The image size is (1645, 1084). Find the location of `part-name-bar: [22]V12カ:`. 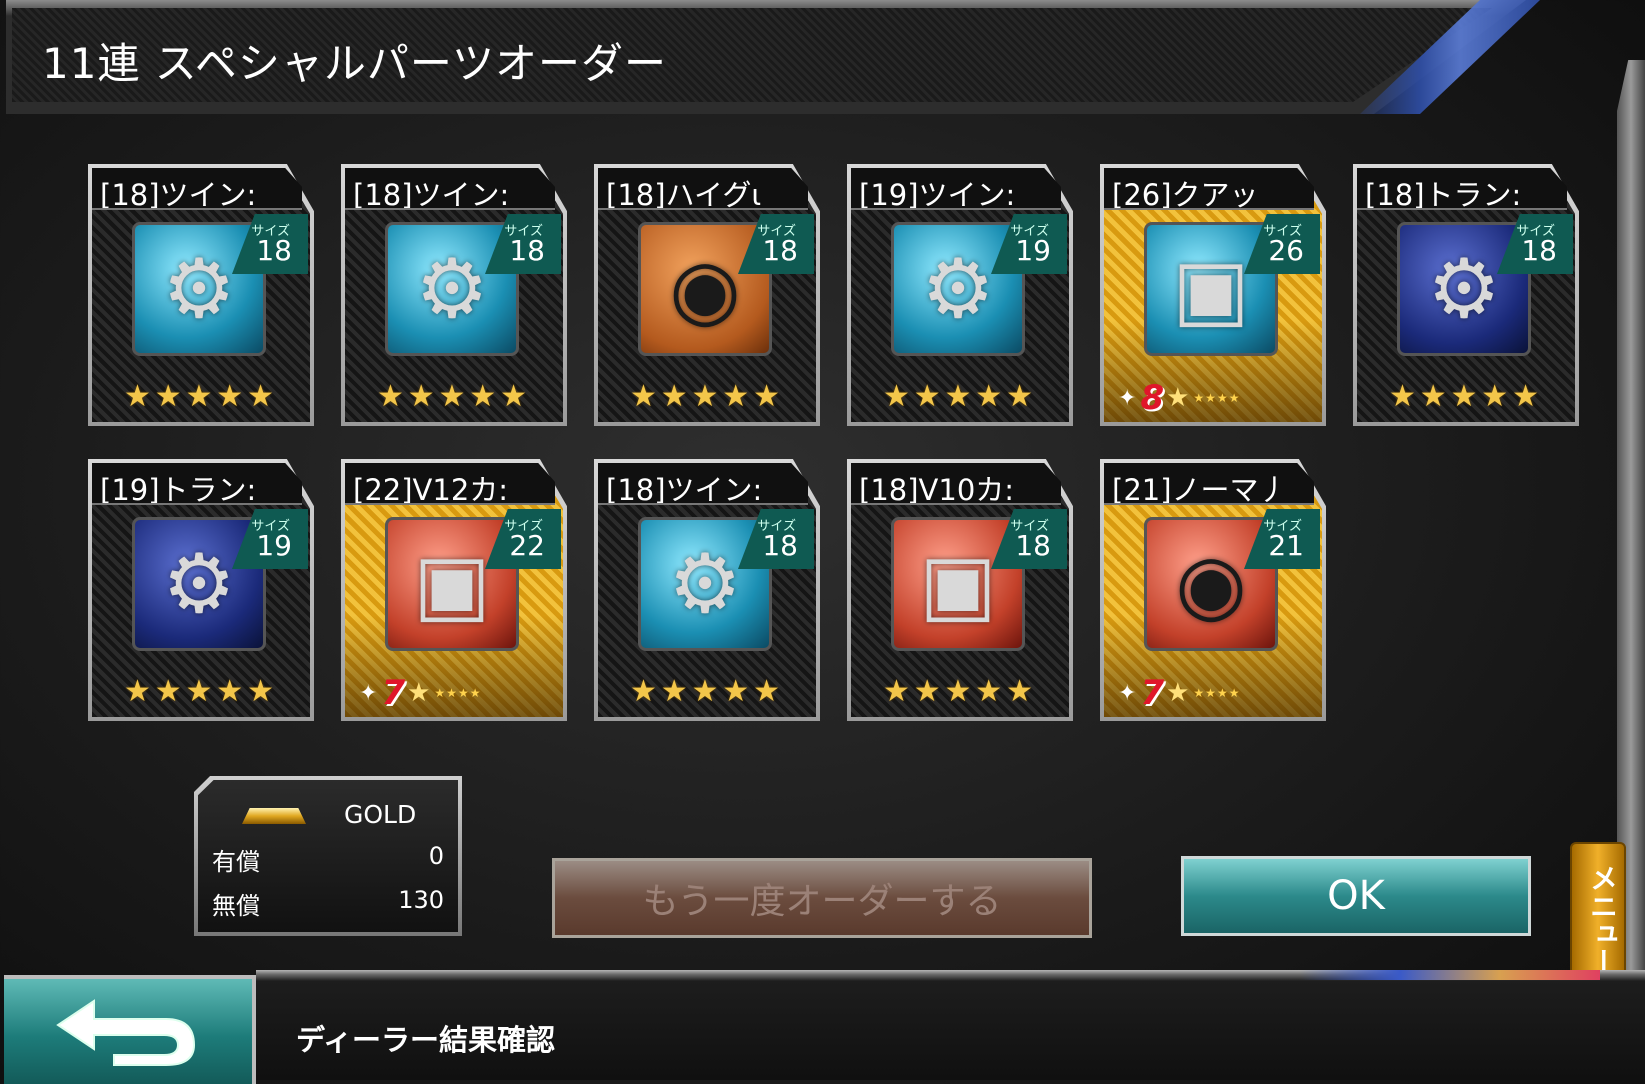

part-name-bar: [22]V12カ: is located at coordinates (450, 484).